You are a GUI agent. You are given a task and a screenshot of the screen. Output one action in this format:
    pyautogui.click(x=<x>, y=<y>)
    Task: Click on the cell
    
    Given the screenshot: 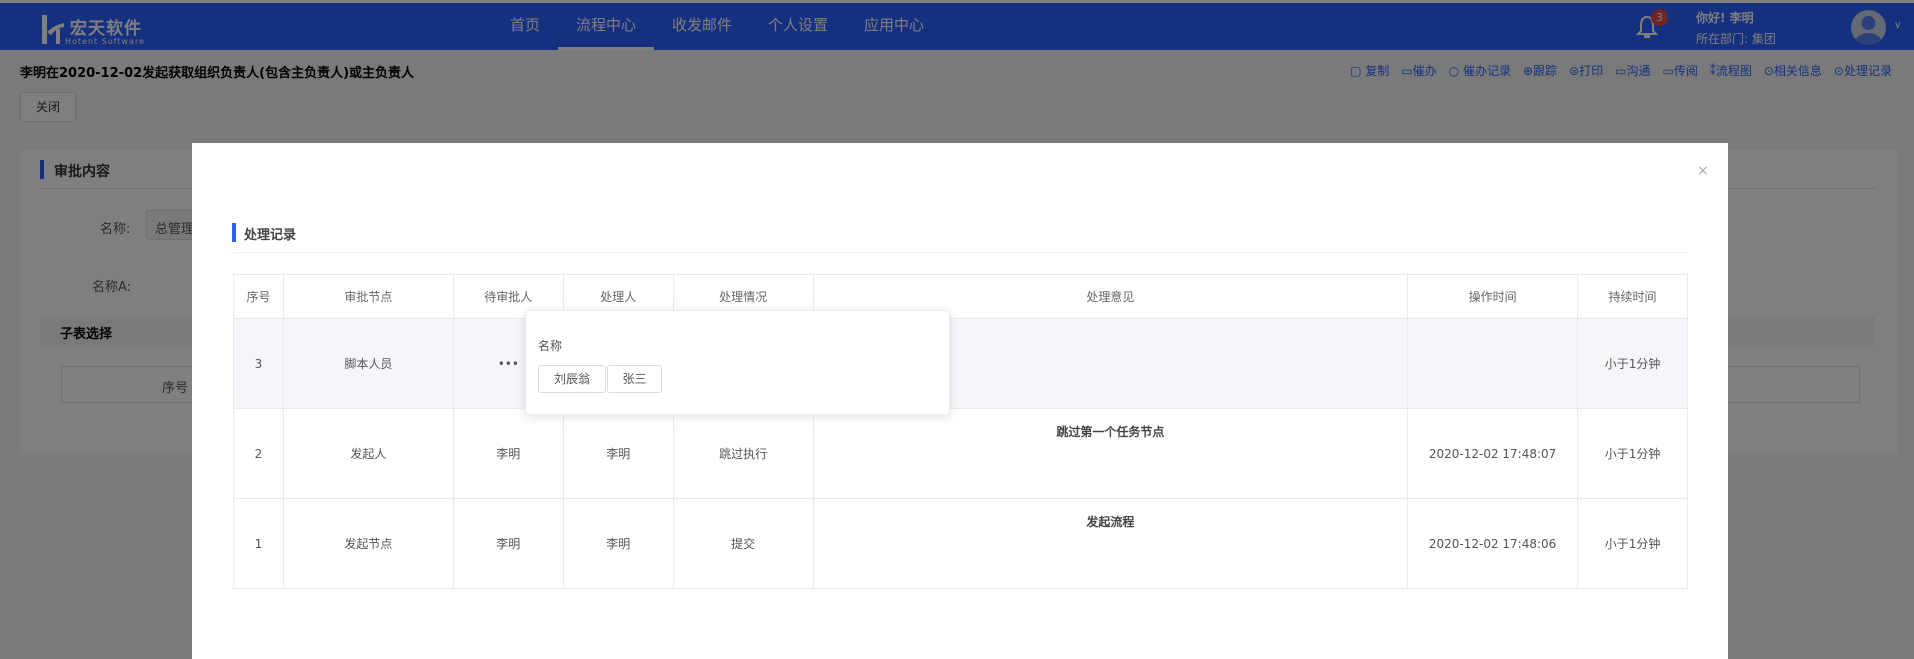 What is the action you would take?
    pyautogui.click(x=1493, y=363)
    